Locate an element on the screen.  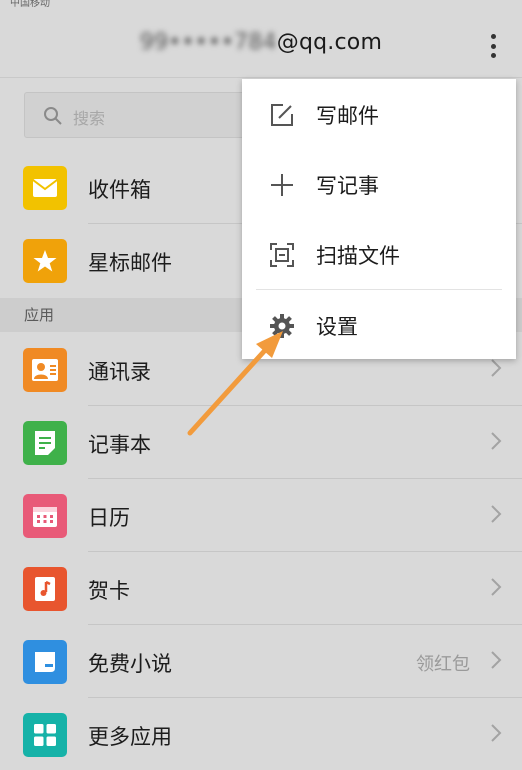
list-item-label: 免费小说 is located at coordinates (130, 664).